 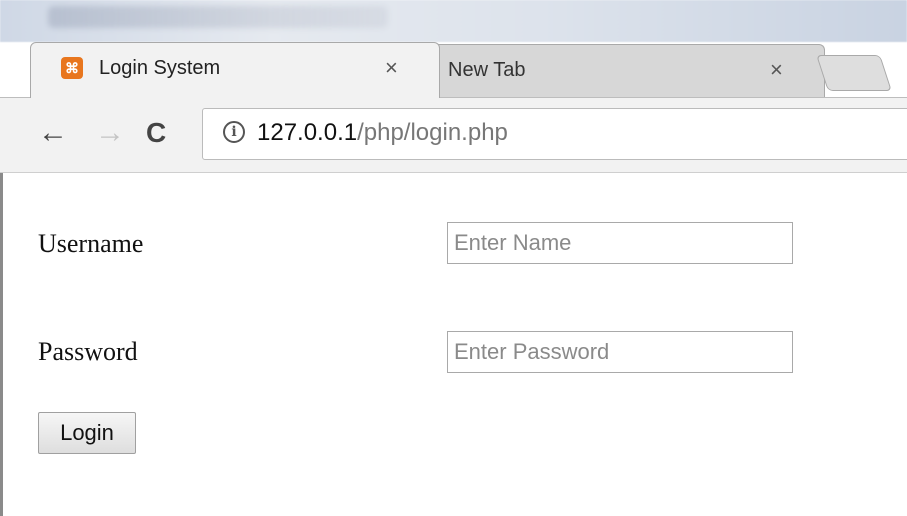 I want to click on window-title-bar, so click(x=453, y=21).